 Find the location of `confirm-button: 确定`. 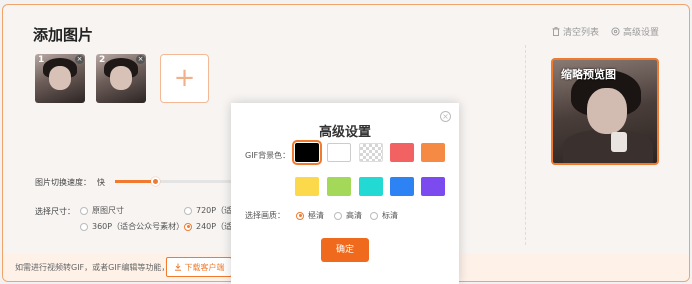

confirm-button: 确定 is located at coordinates (345, 250).